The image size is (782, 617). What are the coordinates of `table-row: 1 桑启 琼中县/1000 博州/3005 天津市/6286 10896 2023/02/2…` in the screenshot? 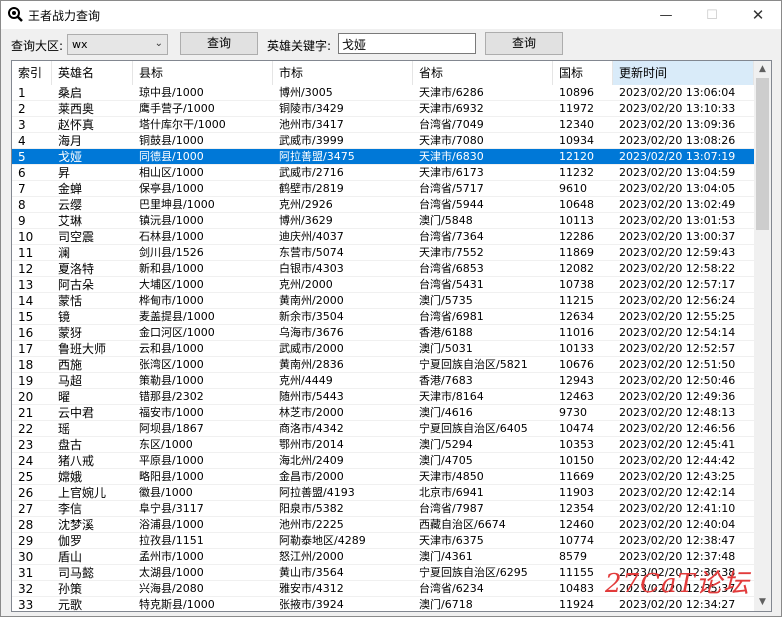 It's located at (383, 93).